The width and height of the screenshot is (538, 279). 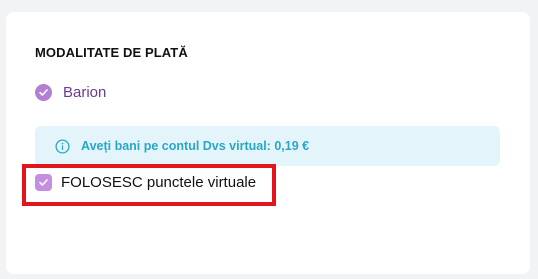 I want to click on virtual-balance-text: Aveți bani pe contul Dvs virtual: 0,19 €, so click(x=195, y=146).